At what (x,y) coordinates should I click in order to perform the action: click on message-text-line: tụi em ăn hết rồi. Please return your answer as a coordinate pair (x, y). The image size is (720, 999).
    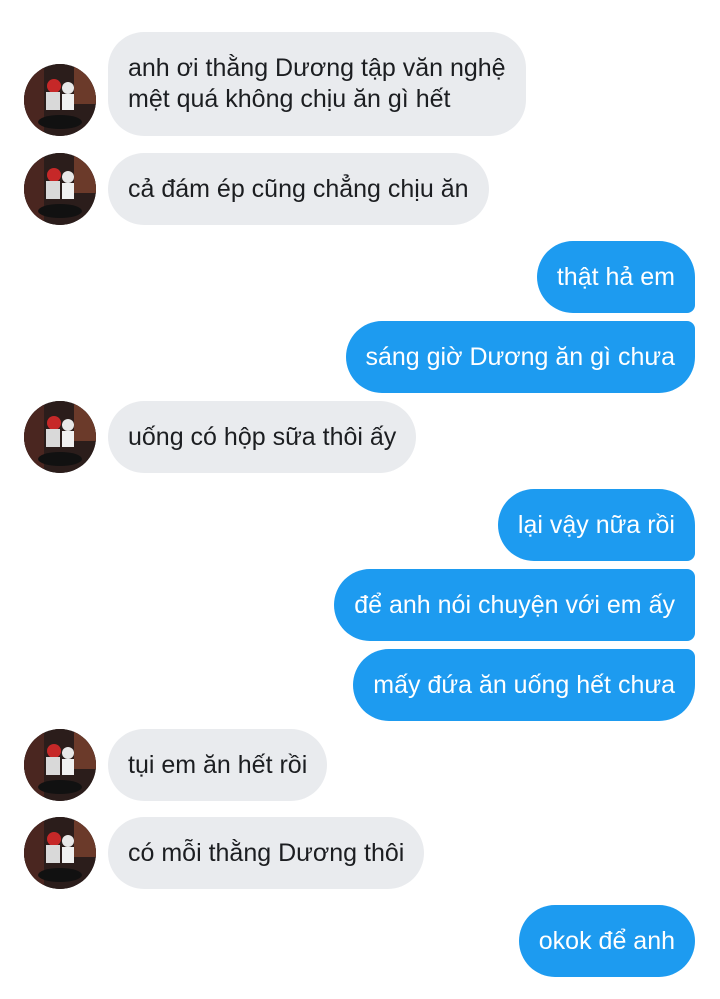
    Looking at the image, I should click on (218, 764).